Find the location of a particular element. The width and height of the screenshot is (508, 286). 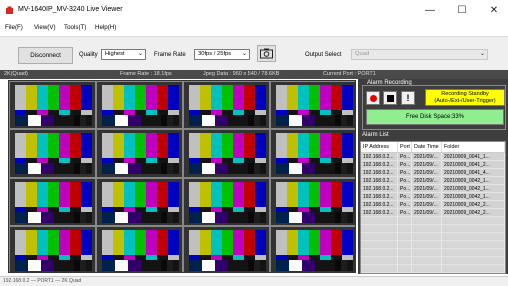

column-port: Port is located at coordinates (405, 147).